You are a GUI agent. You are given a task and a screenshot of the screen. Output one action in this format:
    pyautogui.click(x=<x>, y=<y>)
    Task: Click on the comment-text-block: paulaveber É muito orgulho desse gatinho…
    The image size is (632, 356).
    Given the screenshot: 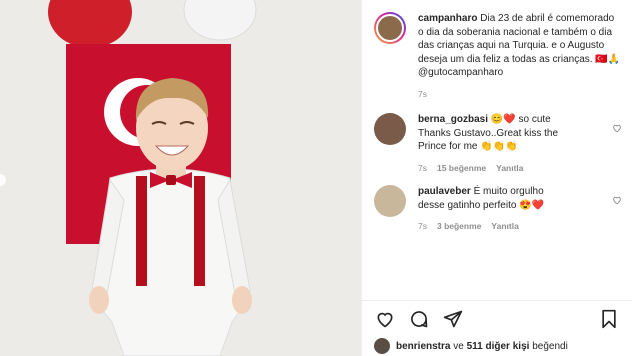 What is the action you would take?
    pyautogui.click(x=507, y=209)
    